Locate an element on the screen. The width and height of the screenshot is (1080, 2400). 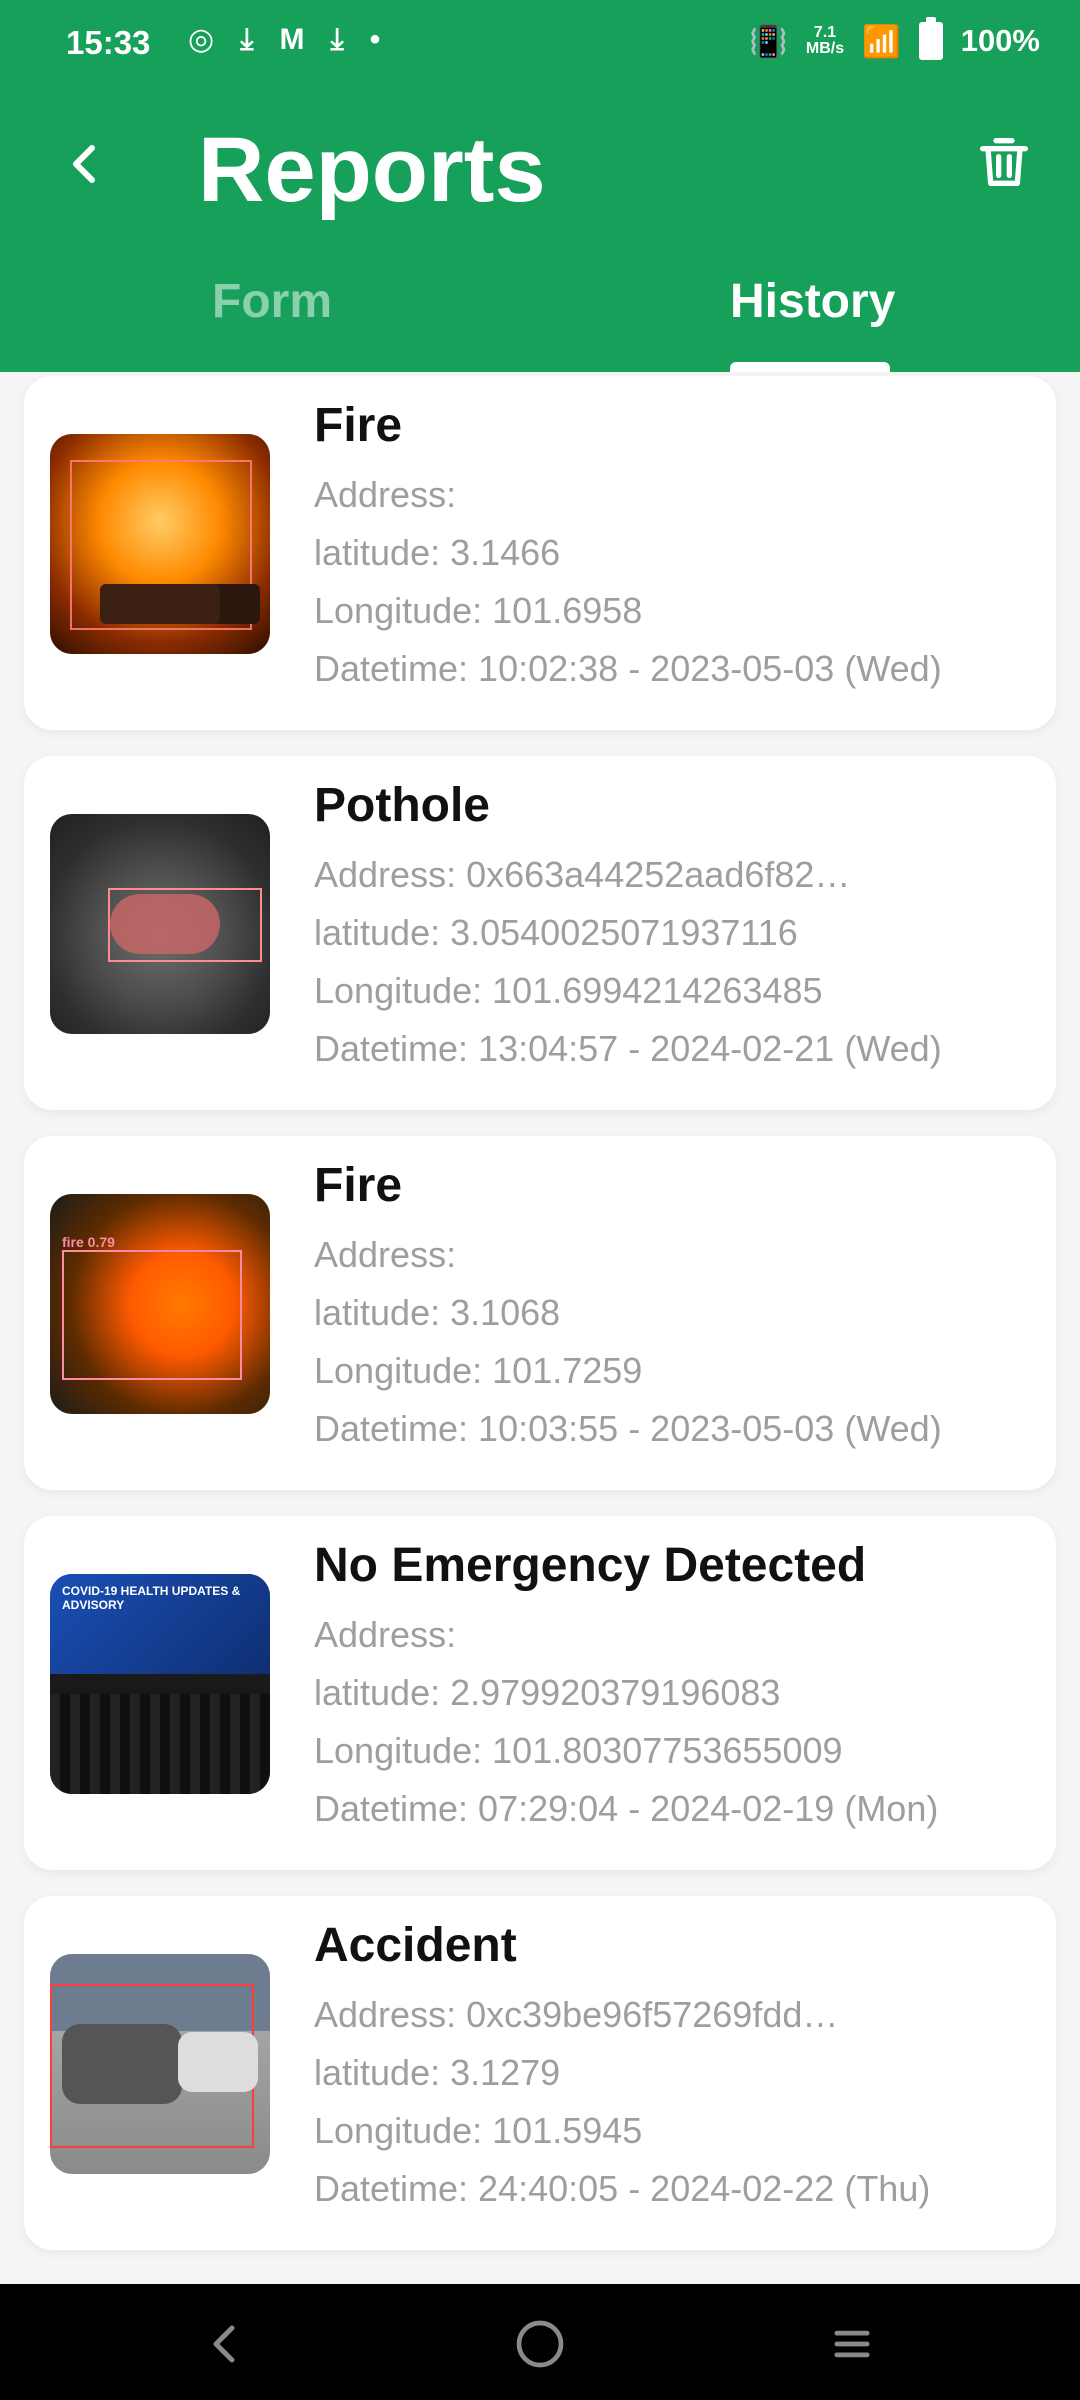
report-longitude: Longitude: 101.5945 is located at coordinates (478, 2130).